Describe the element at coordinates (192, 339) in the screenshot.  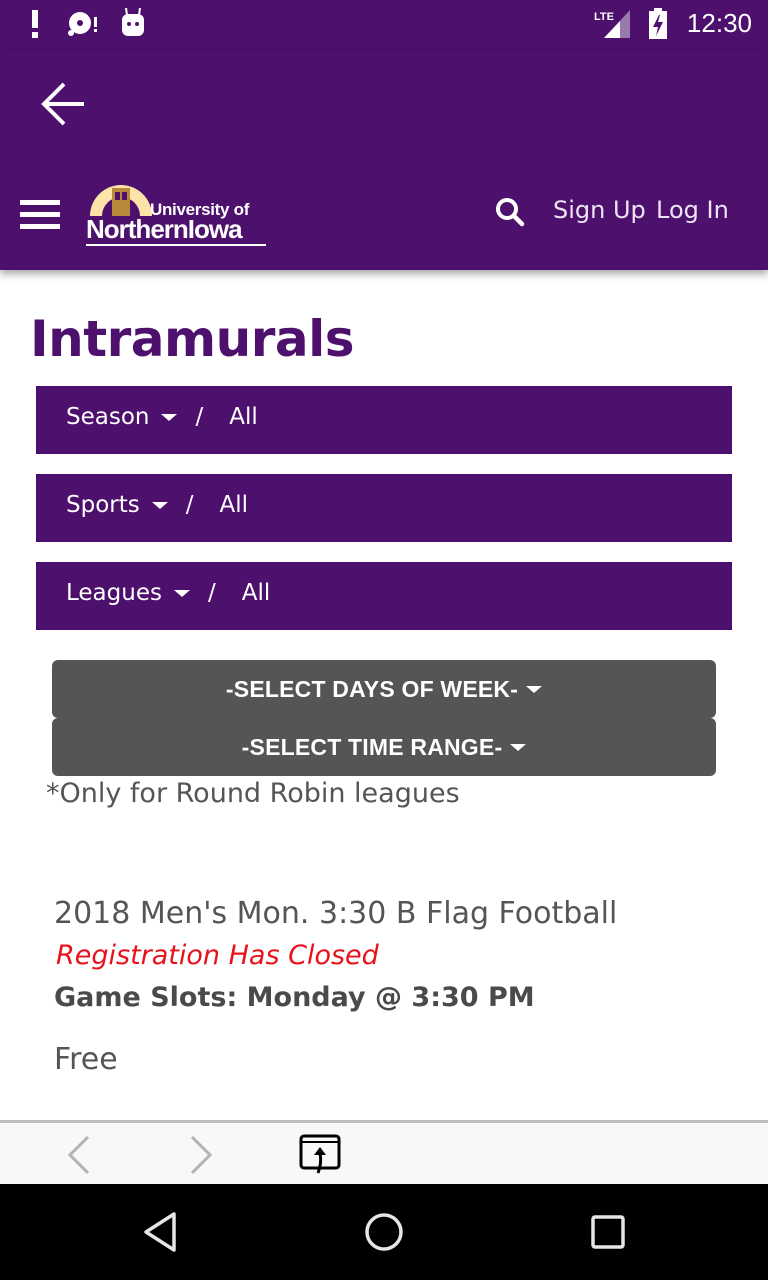
I see `page-title: Intramurals` at that location.